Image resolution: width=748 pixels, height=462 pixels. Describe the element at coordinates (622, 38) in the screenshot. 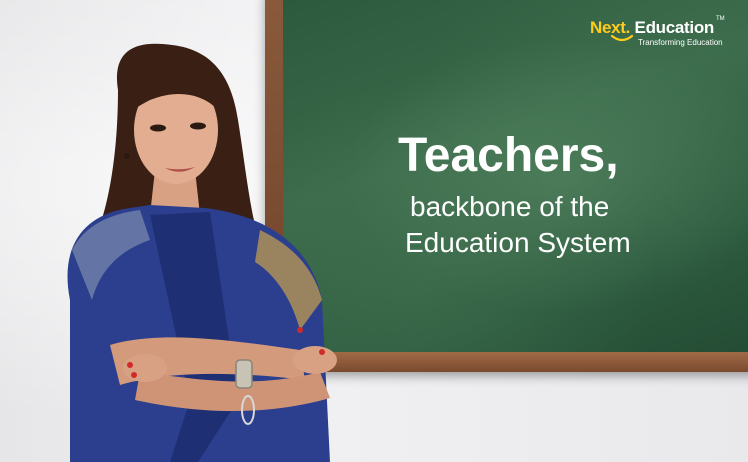

I see `smile-swoosh-icon` at that location.